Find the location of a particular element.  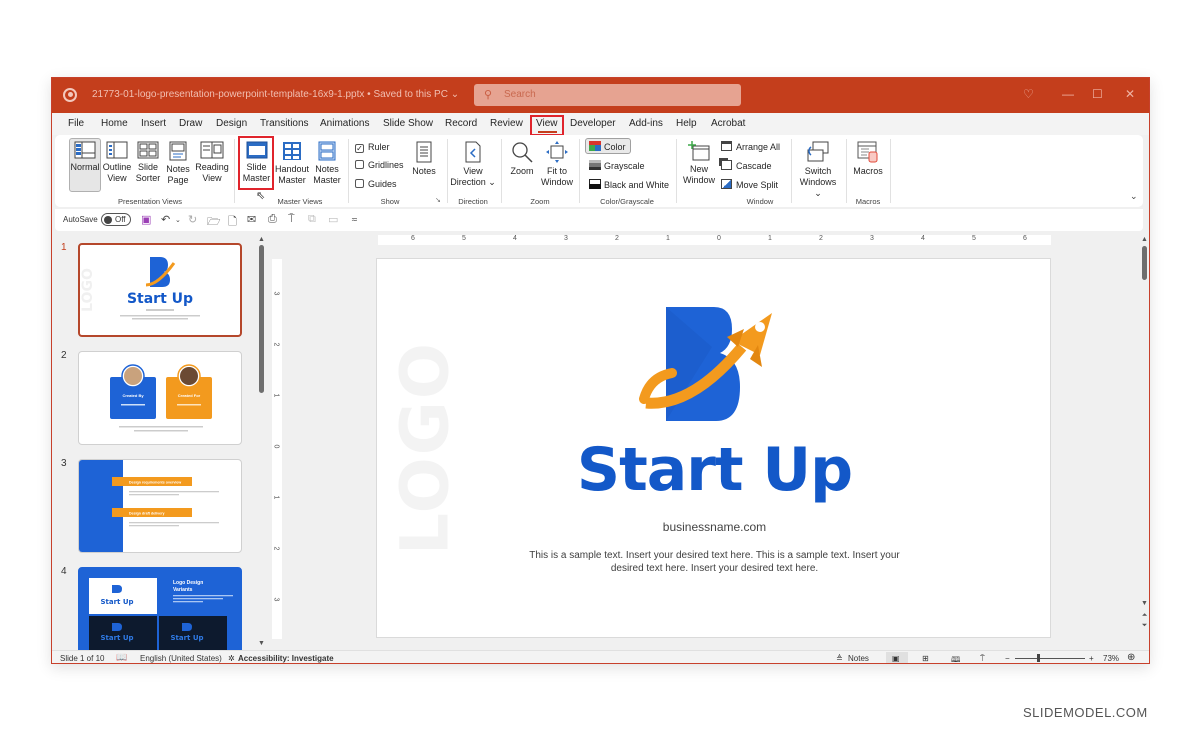

zoom-slider-thumb is located at coordinates (1038, 658).